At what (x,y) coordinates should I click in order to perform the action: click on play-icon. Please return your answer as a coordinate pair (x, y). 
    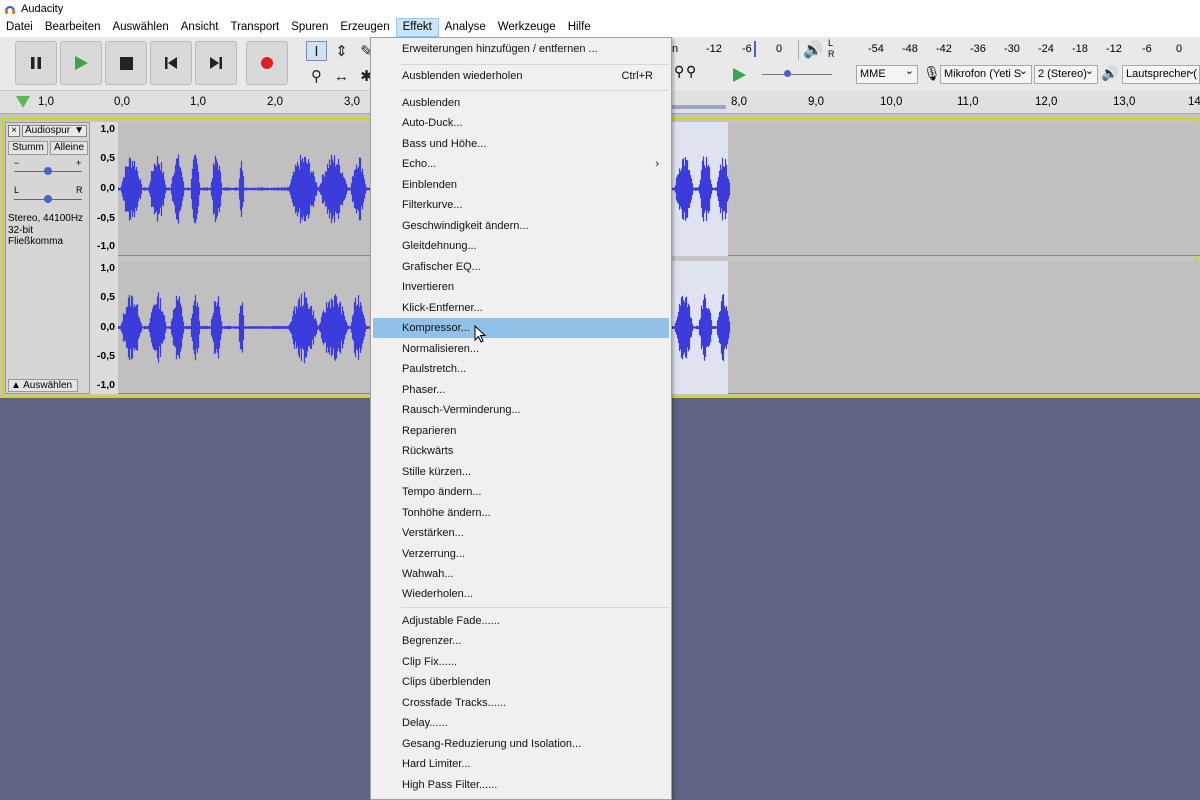
    Looking at the image, I should click on (81, 63).